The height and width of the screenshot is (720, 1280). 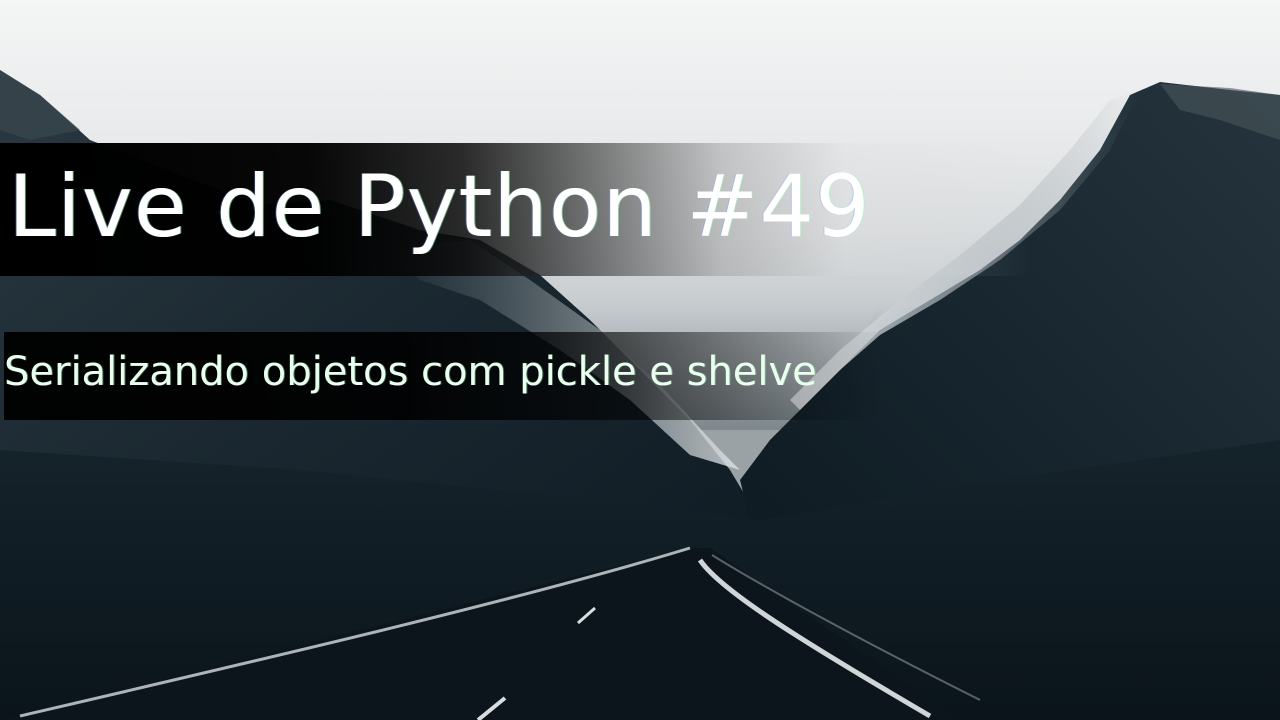 What do you see at coordinates (439, 207) in the screenshot?
I see `episode-title: Live de Python #49` at bounding box center [439, 207].